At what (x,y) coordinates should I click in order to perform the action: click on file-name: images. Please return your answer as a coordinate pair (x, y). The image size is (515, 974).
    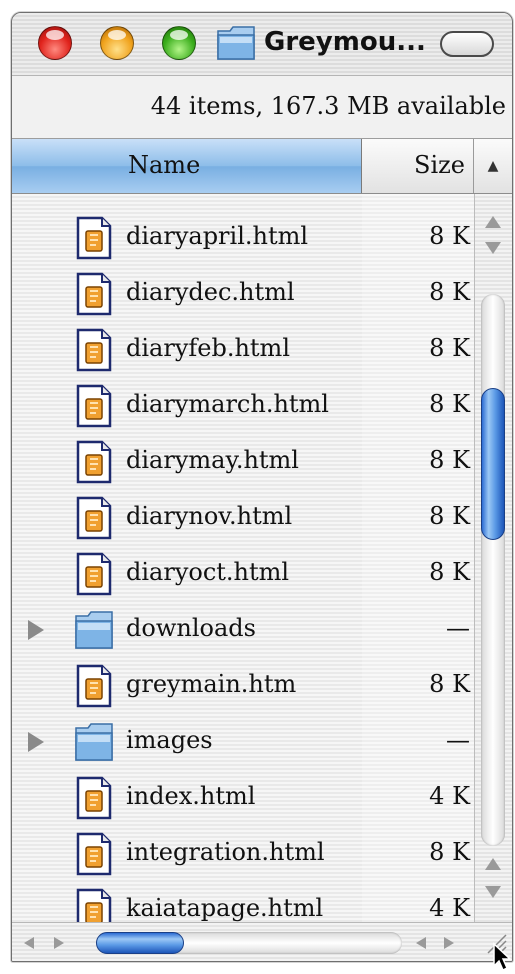
    Looking at the image, I should click on (169, 740).